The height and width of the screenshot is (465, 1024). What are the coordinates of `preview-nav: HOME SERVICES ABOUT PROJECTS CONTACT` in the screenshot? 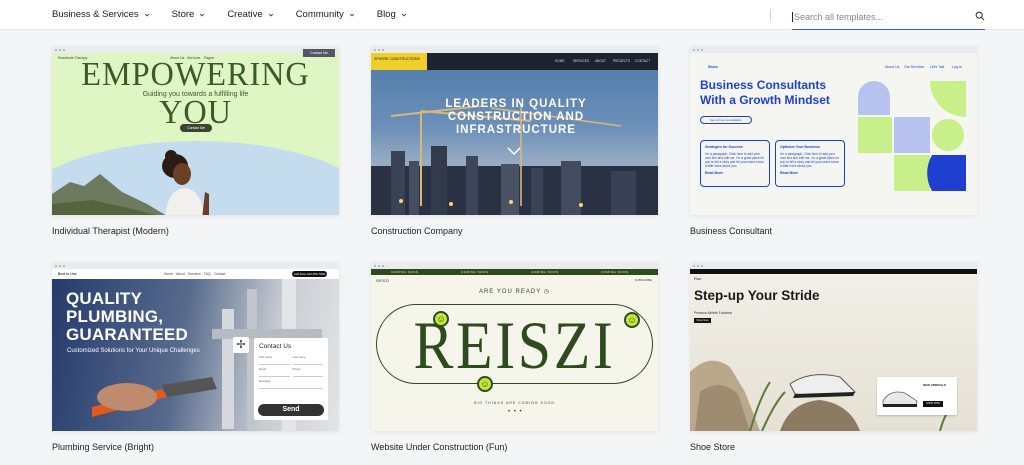 It's located at (542, 61).